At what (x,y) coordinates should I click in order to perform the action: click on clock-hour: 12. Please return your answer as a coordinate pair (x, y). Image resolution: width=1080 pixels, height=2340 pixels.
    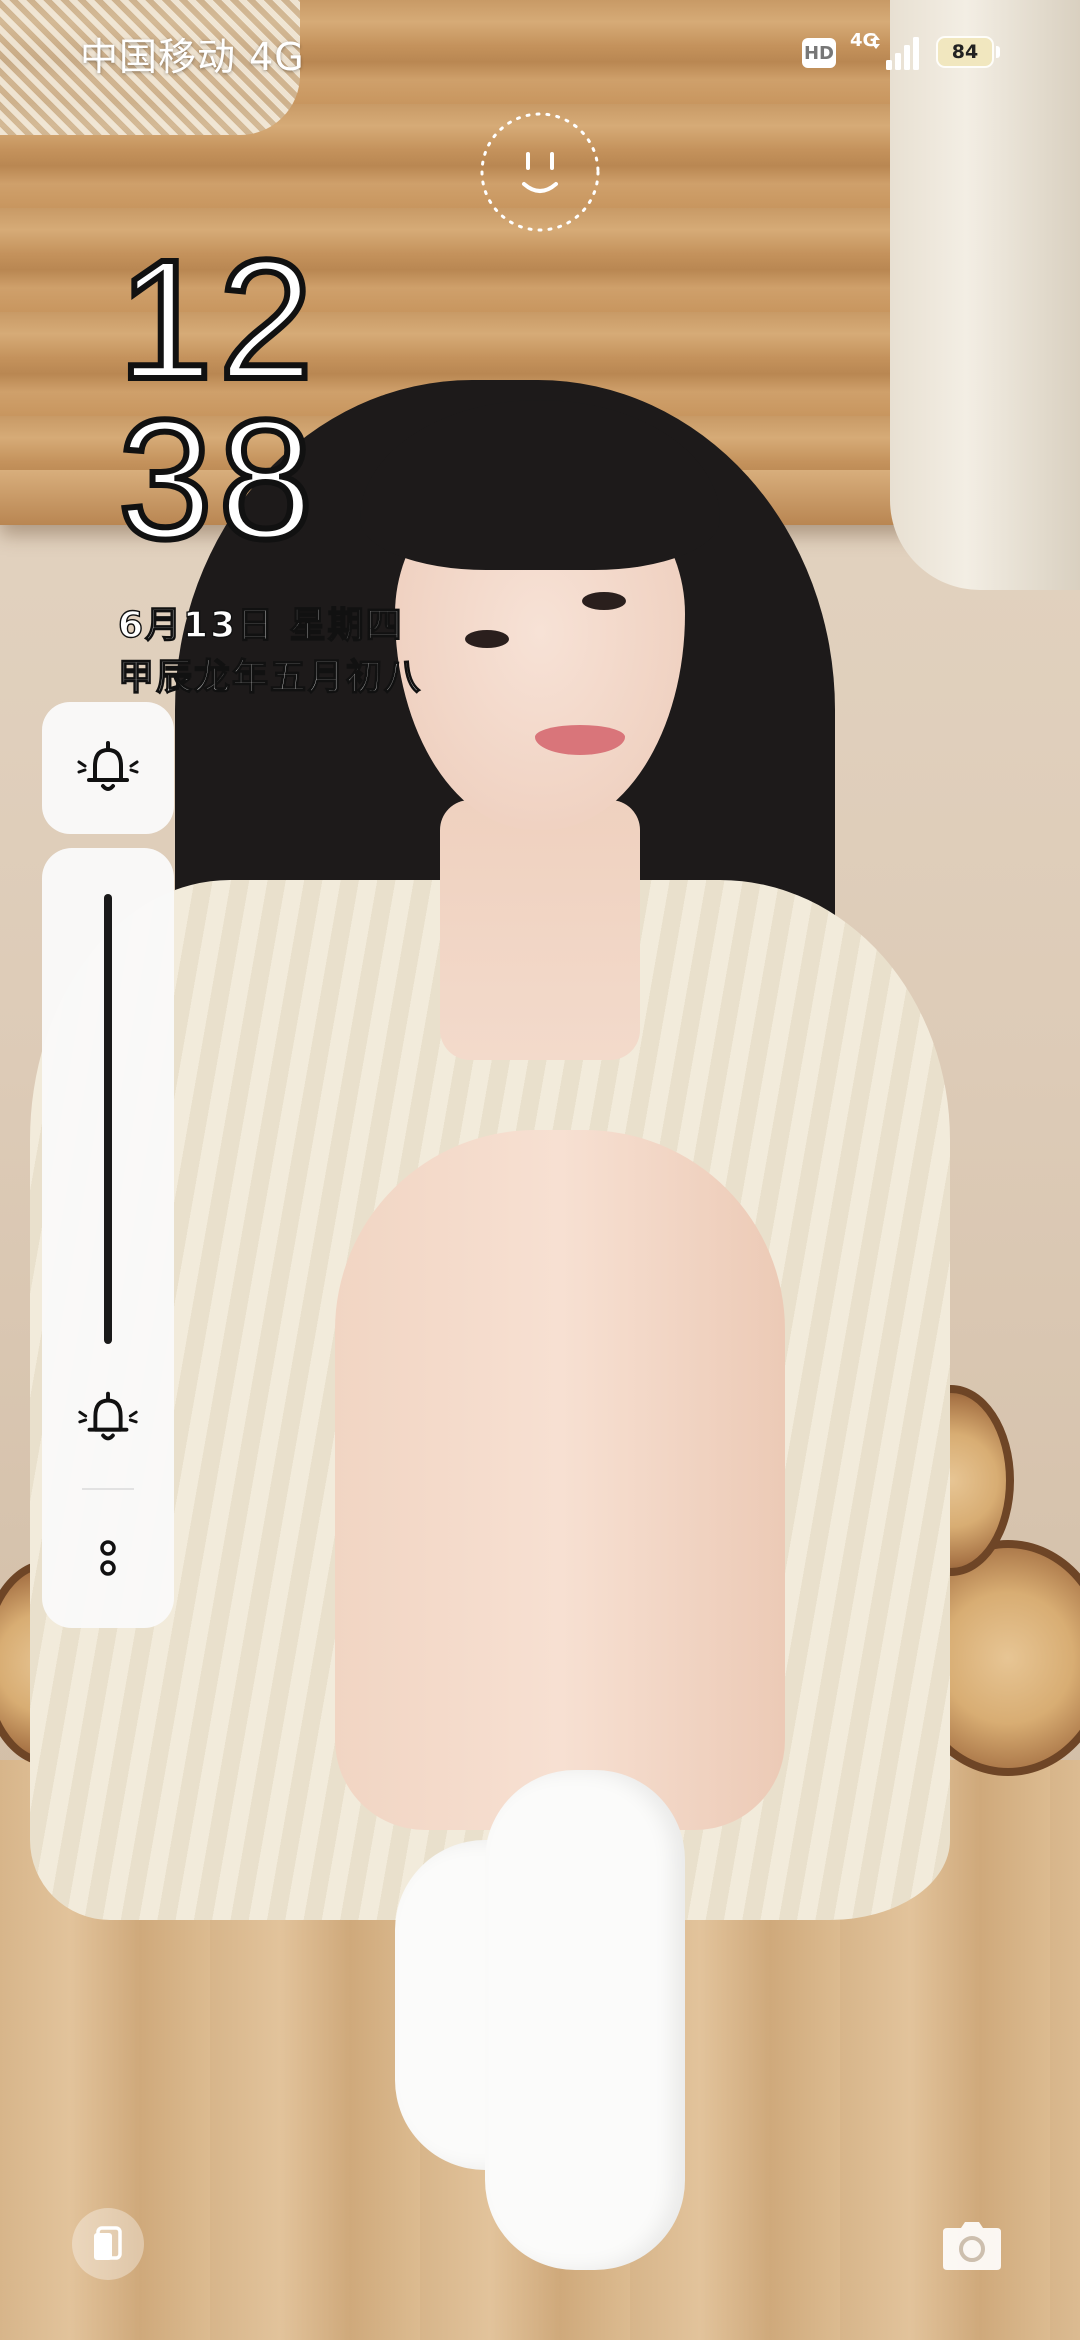
    Looking at the image, I should click on (217, 320).